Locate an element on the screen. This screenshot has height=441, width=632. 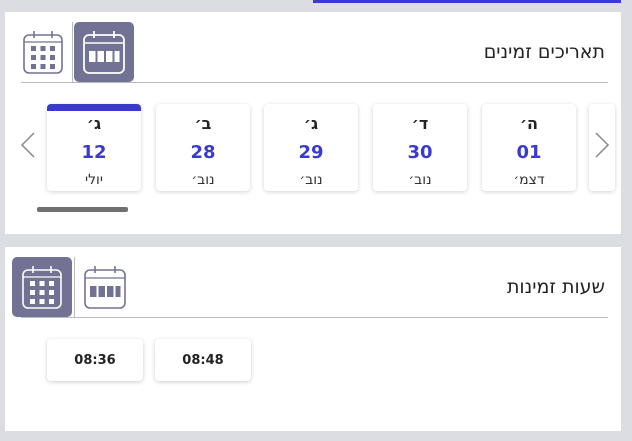
date-card: ה׳ 01 דצמ׳ is located at coordinates (529, 147).